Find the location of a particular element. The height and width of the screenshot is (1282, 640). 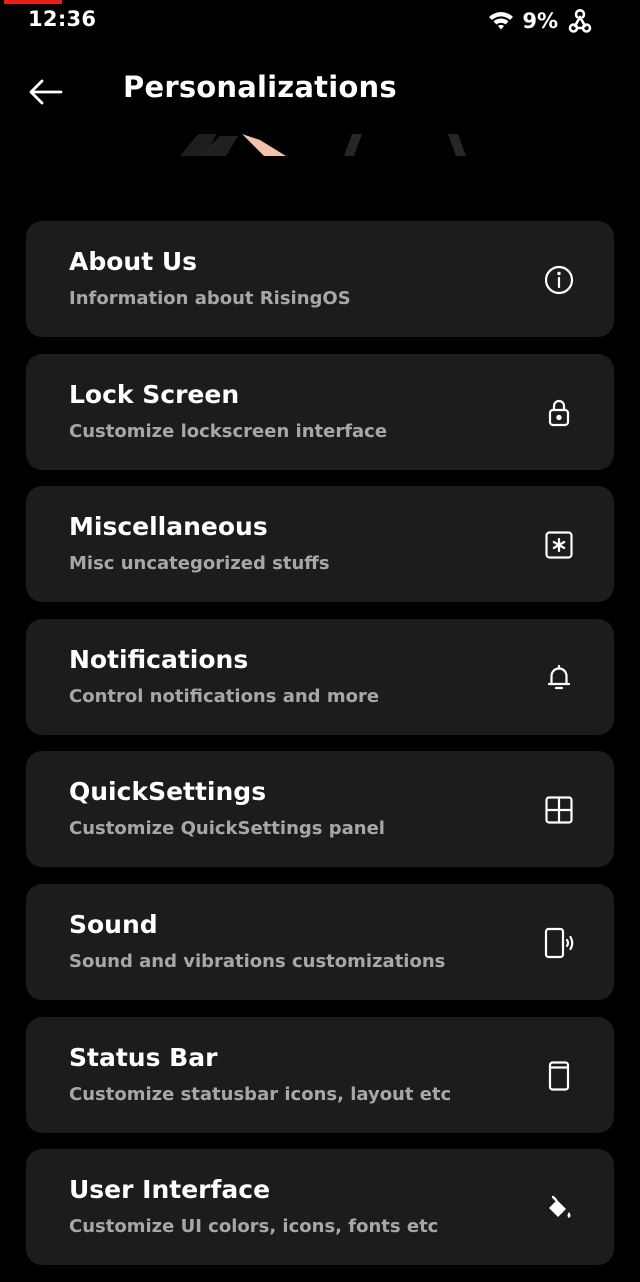

menu-item-subtitle: Information about RisingOS is located at coordinates (210, 298).